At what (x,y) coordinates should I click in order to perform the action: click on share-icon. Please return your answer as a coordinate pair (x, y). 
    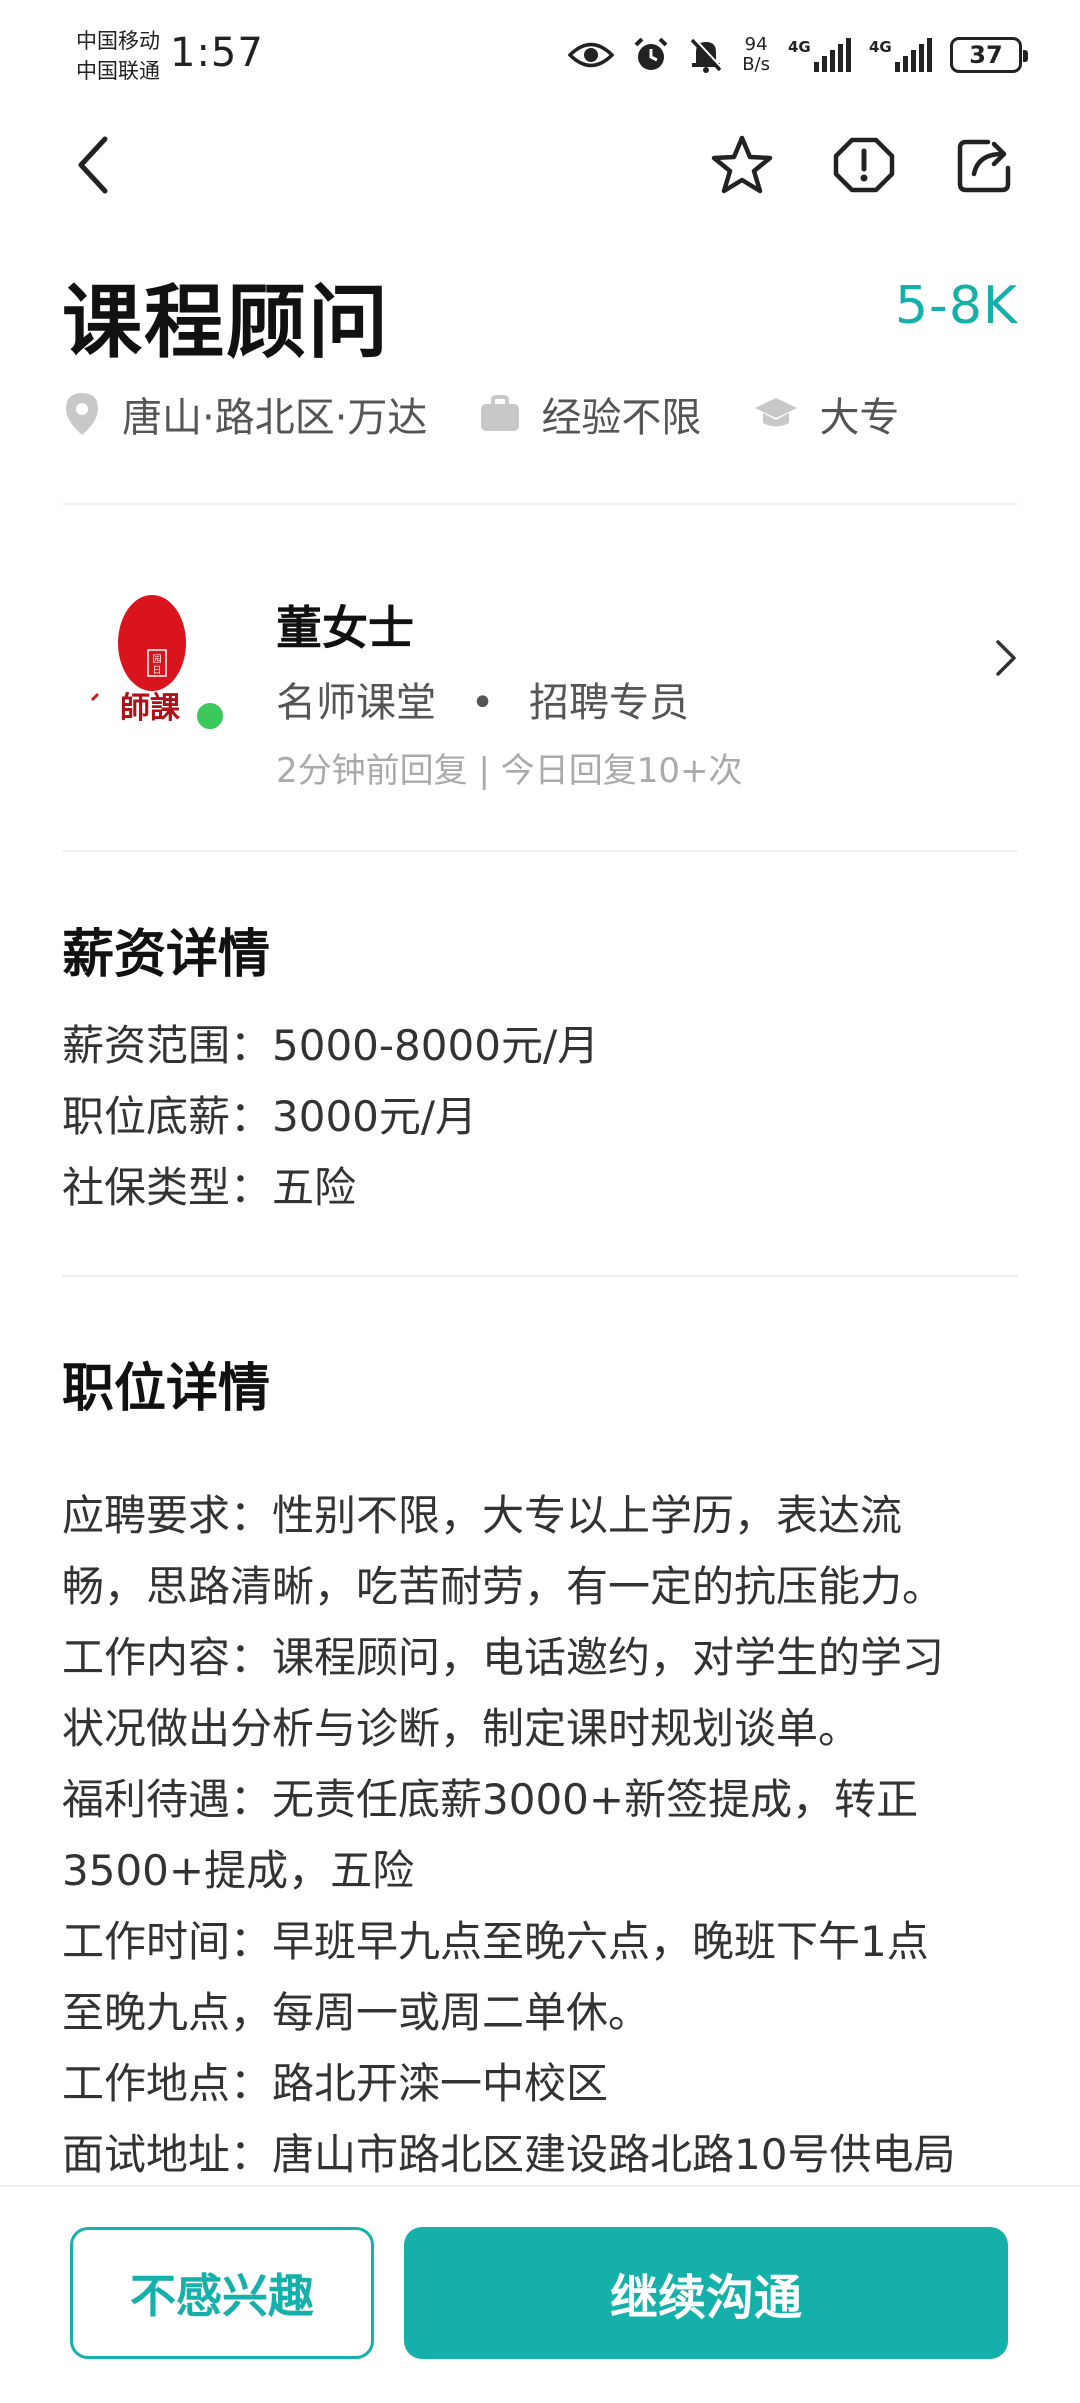
    Looking at the image, I should click on (984, 166).